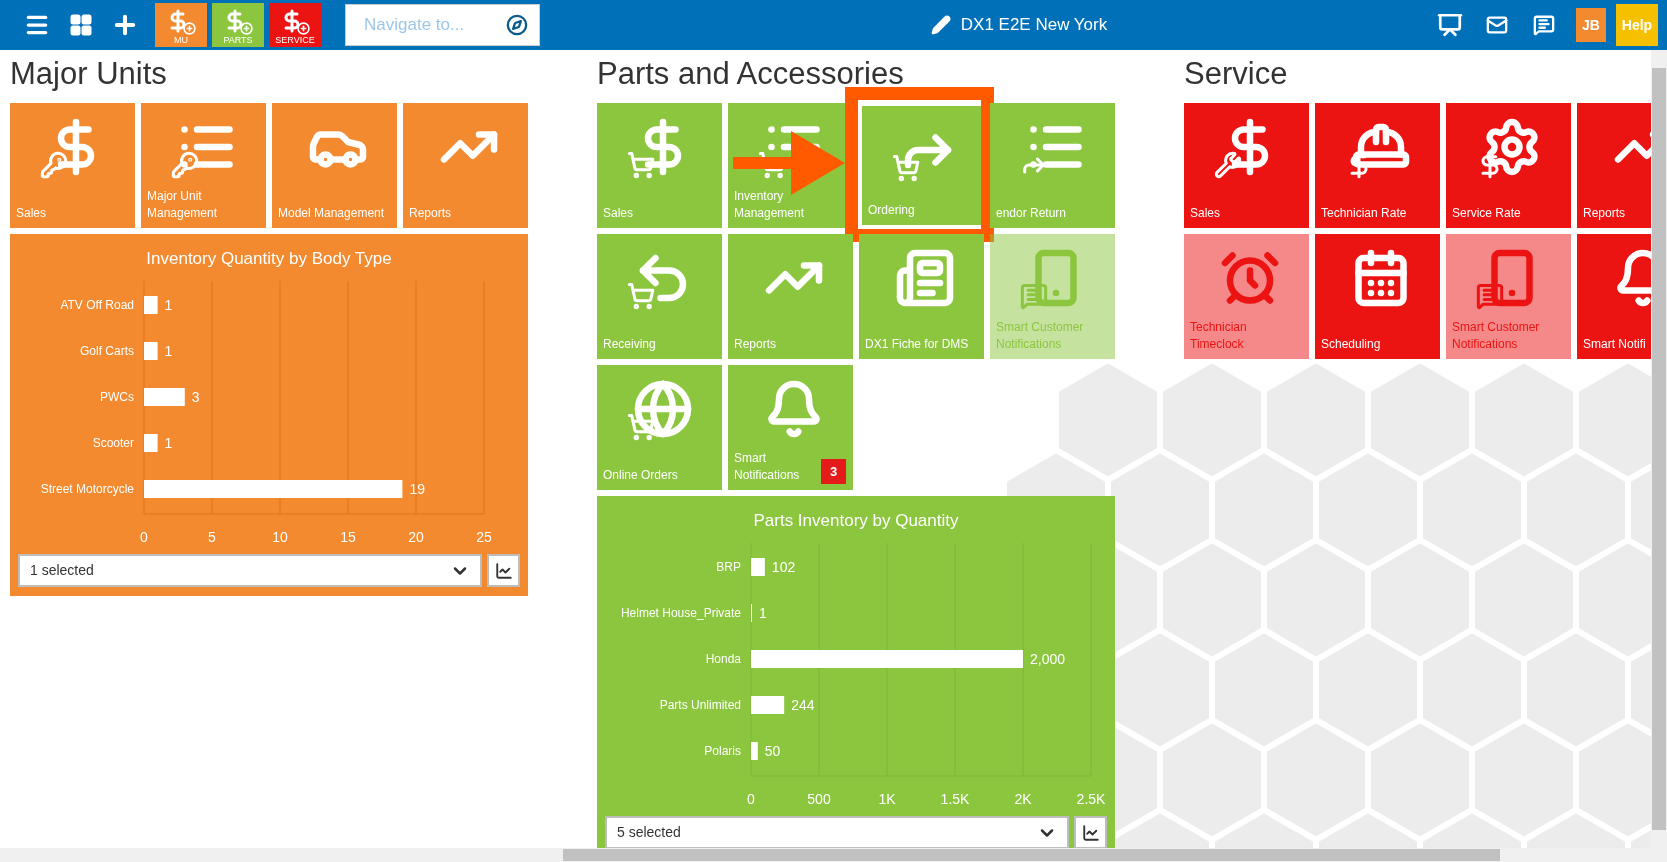 The height and width of the screenshot is (862, 1667). What do you see at coordinates (955, 799) in the screenshot?
I see `axis-tick-label: 1.5K` at bounding box center [955, 799].